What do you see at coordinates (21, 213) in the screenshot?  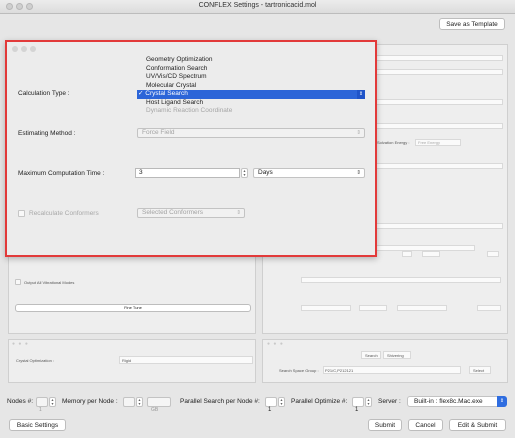 I see `recalculate-conformers-checkbox` at bounding box center [21, 213].